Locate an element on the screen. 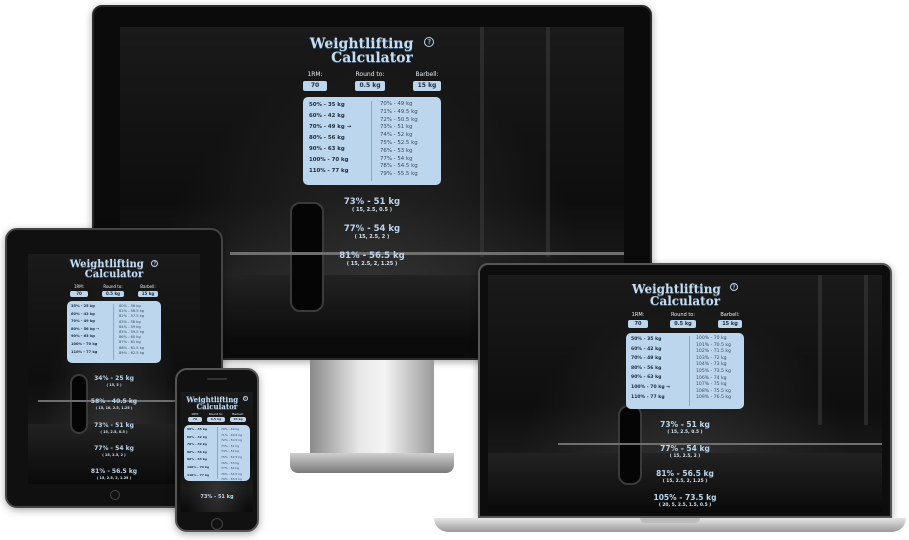 This screenshot has height=540, width=909. fine-percent-item: 107% - 75 kg is located at coordinates (713, 384).